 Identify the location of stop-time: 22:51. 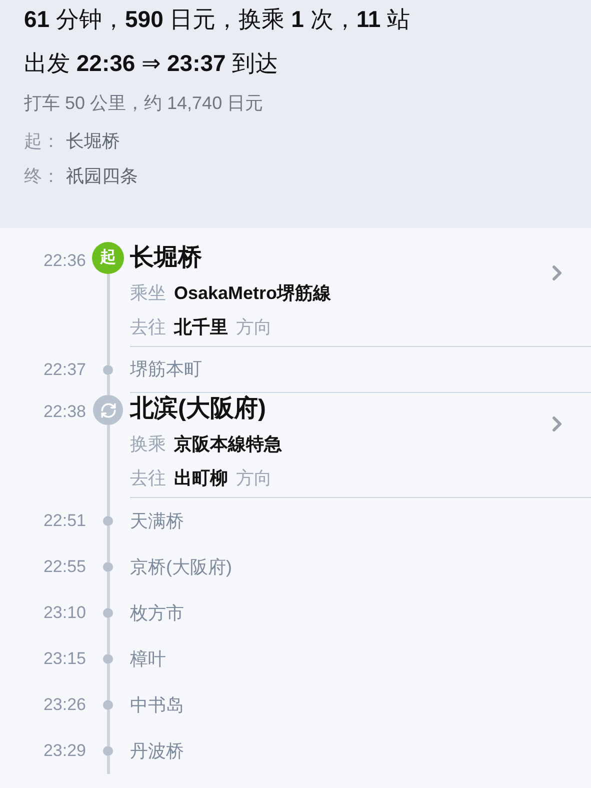
(64, 521).